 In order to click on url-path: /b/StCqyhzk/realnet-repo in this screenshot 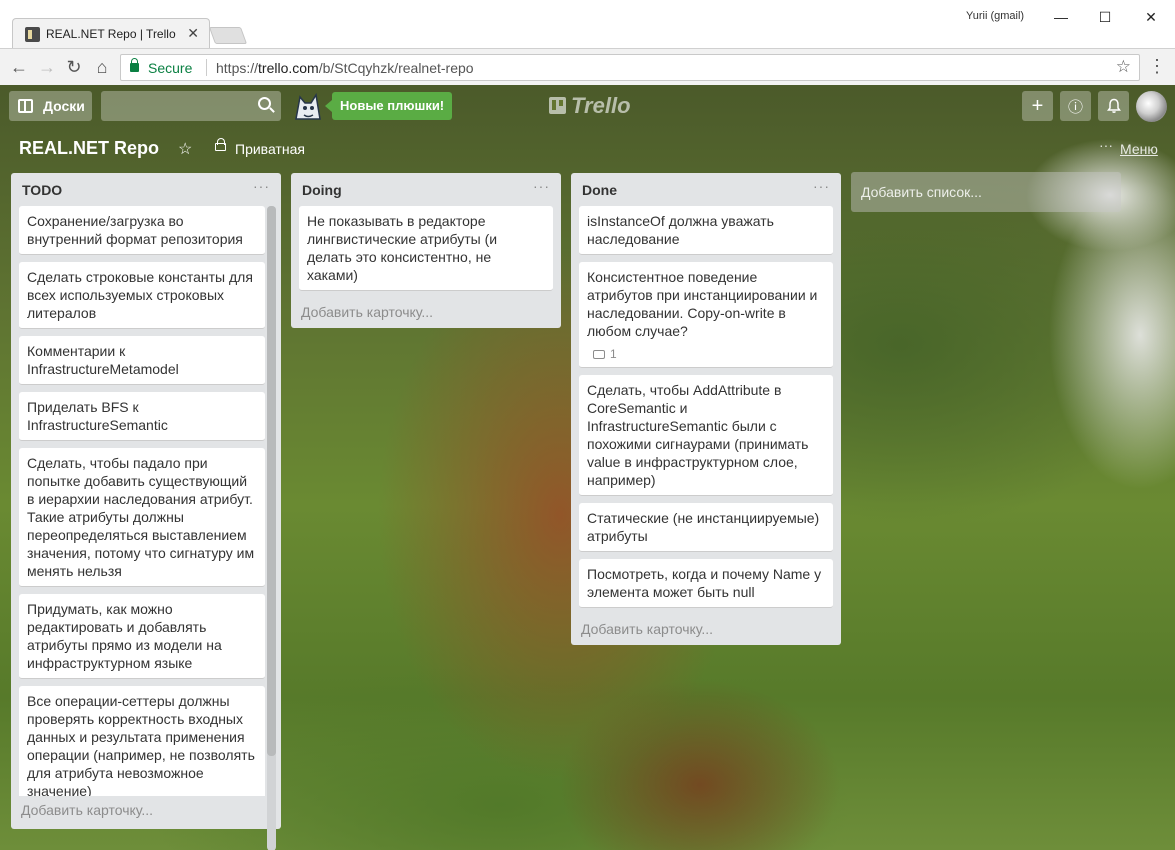, I will do `click(396, 68)`.